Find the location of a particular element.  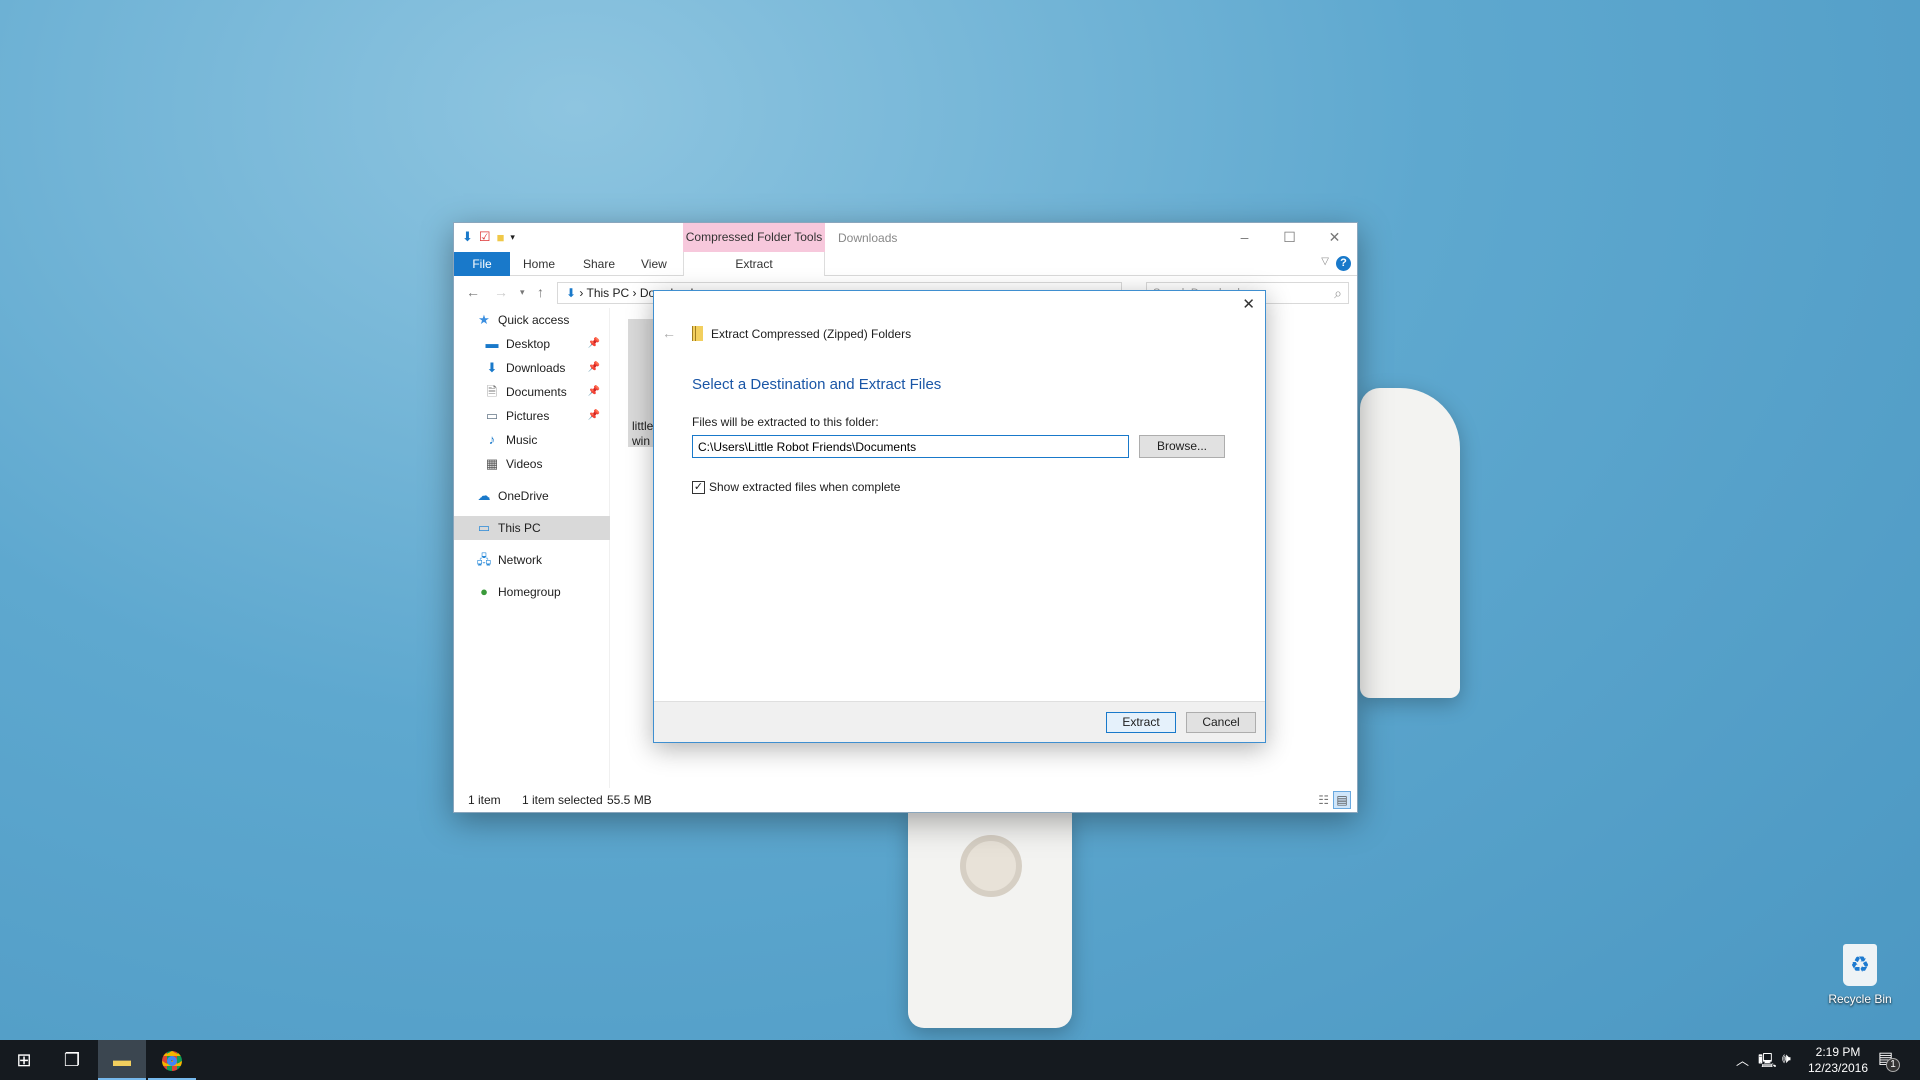

show-files-checkbox-row: ✓ Show extracted files when complete is located at coordinates (796, 487).